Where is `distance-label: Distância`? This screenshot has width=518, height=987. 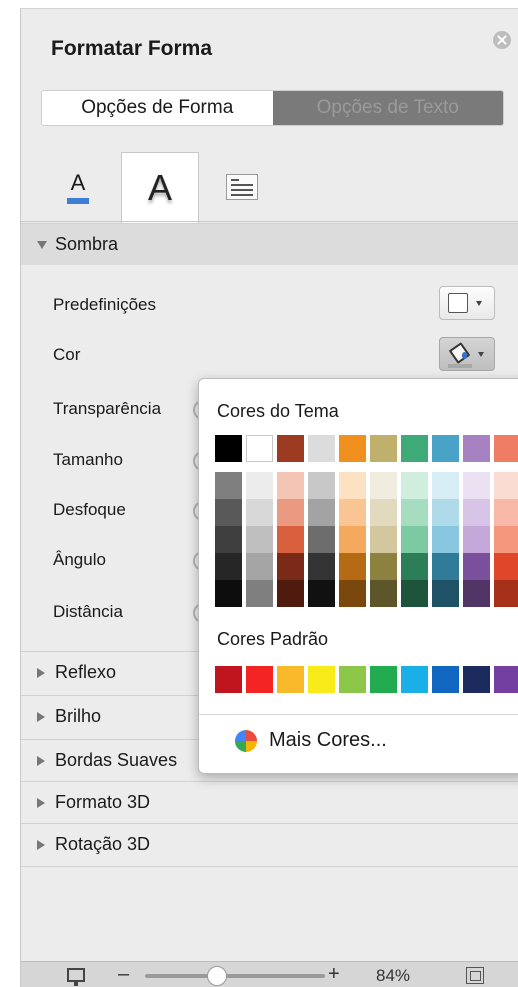 distance-label: Distância is located at coordinates (88, 611).